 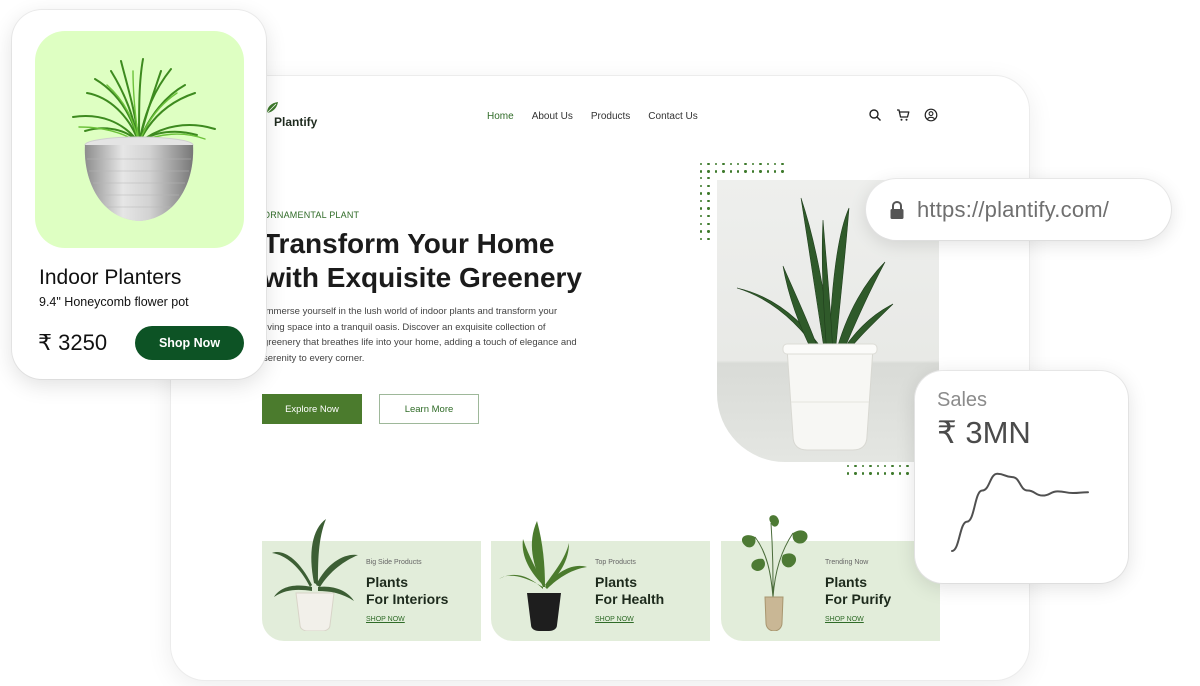 What do you see at coordinates (407, 599) in the screenshot?
I see `category-title-line-2: For Interiors` at bounding box center [407, 599].